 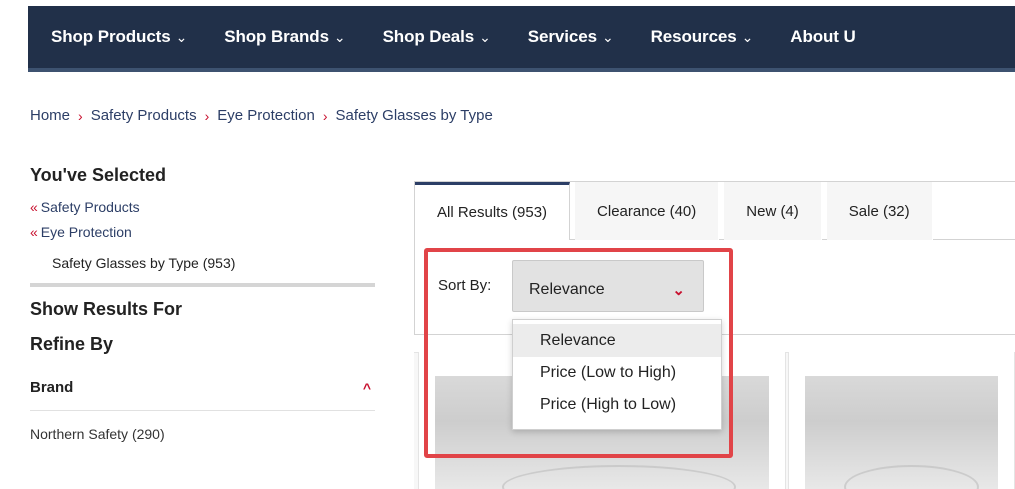 I want to click on selected-link-safety-products: «Safety Products, so click(x=202, y=207).